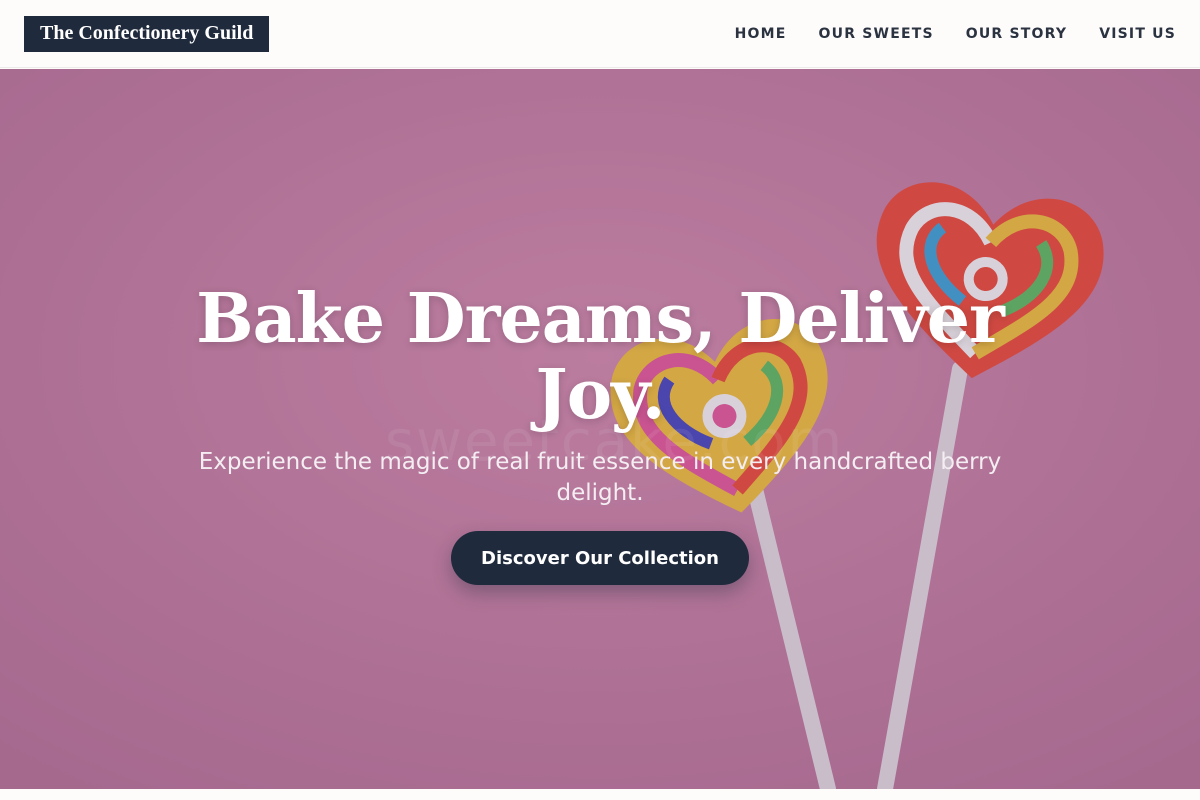 The image size is (1200, 800). What do you see at coordinates (600, 319) in the screenshot?
I see `hero-title-line-1: Bake Dreams, Deliver` at bounding box center [600, 319].